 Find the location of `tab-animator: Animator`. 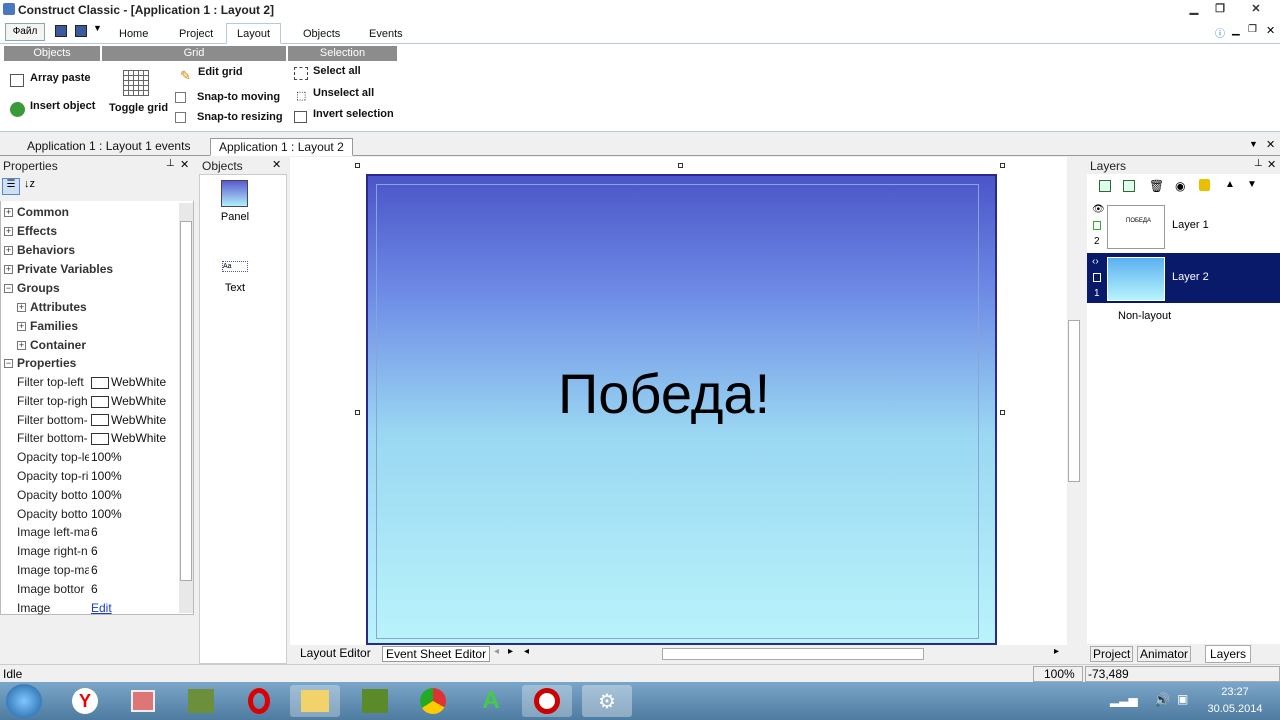

tab-animator: Animator is located at coordinates (1164, 654).